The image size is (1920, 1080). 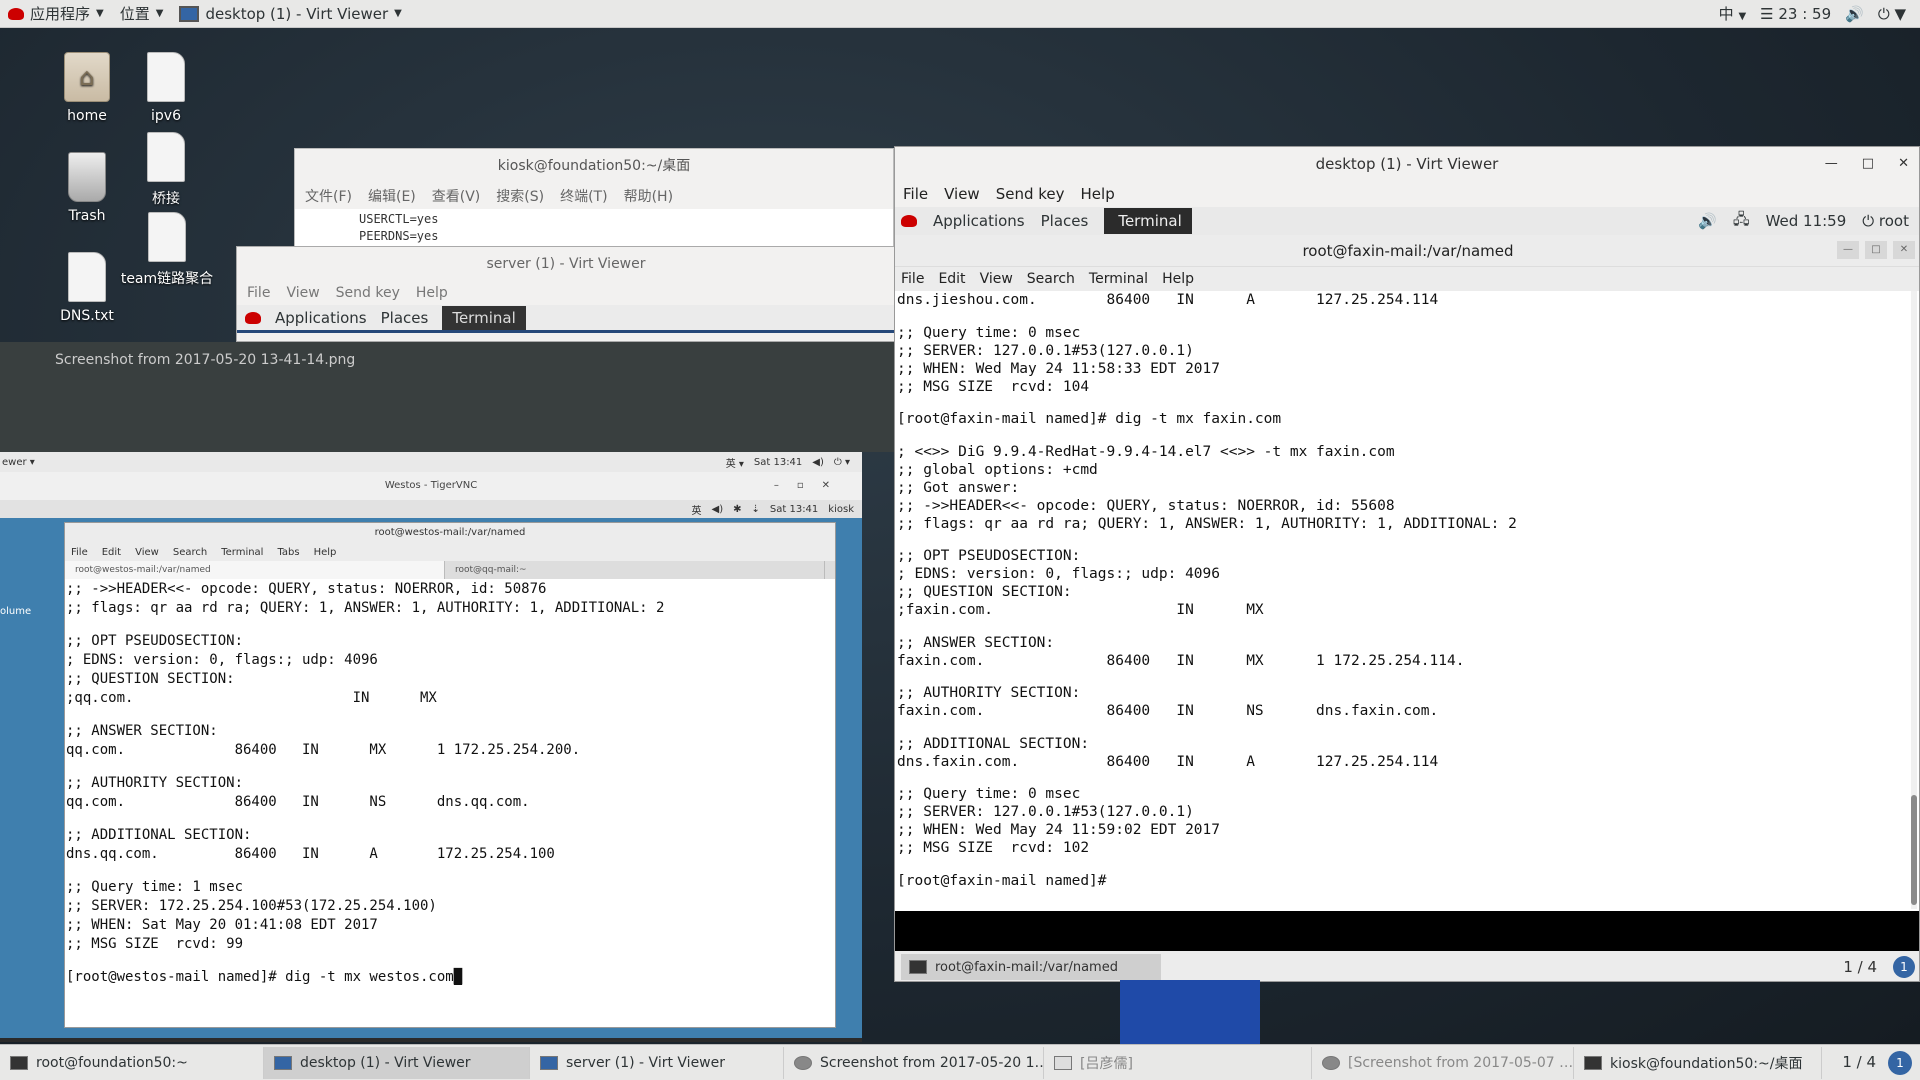 I want to click on scrollbar, so click(x=1914, y=600).